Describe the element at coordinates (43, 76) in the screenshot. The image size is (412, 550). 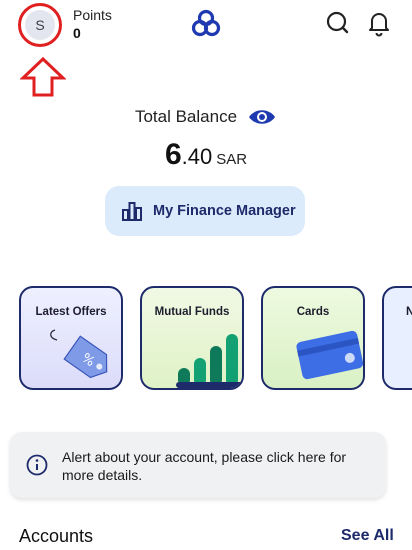
I see `up-arrow-annotation` at that location.